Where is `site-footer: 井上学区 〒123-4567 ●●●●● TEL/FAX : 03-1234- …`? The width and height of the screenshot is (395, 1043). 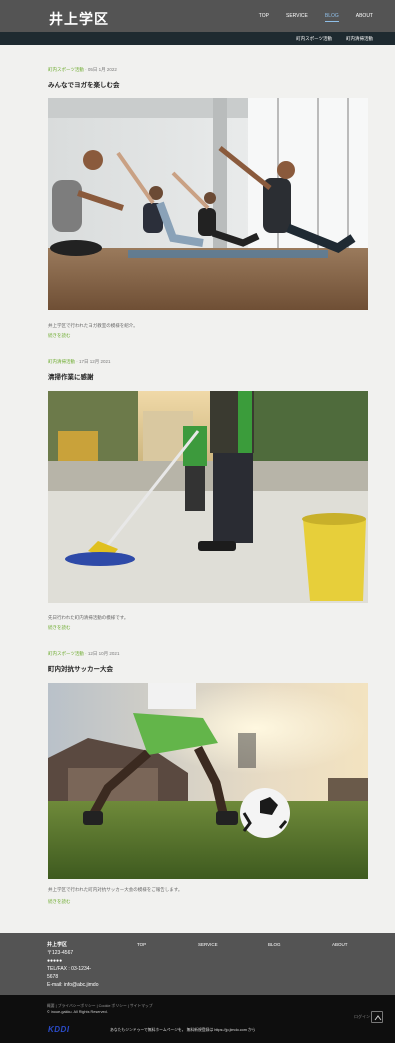
site-footer: 井上学区 〒123-4567 ●●●●● TEL/FAX : 03-1234- … is located at coordinates (197, 964).